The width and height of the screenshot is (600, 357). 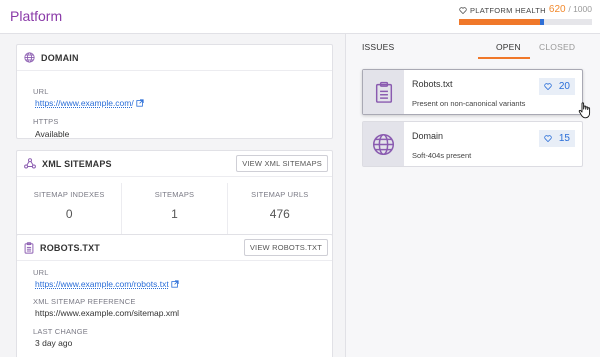 I want to click on domain-https-label: HTTPS, so click(x=46, y=121).